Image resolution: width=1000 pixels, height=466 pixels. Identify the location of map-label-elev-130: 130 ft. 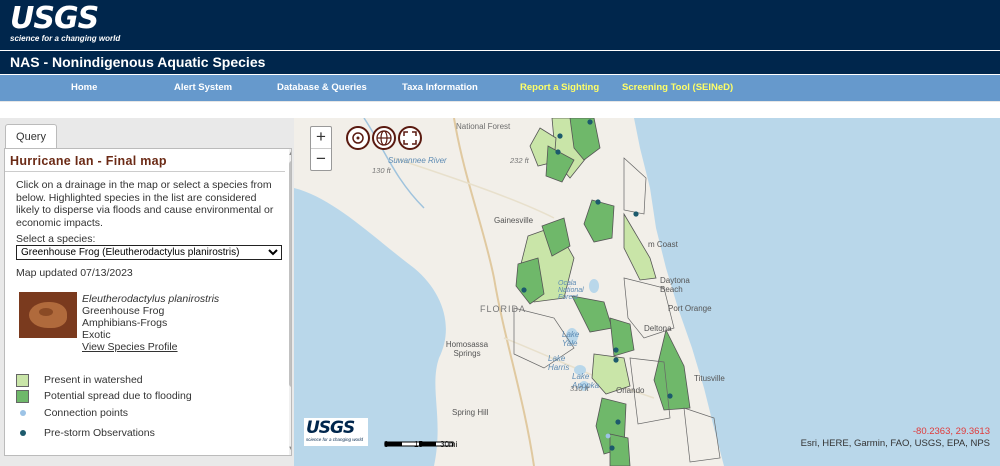
(381, 170).